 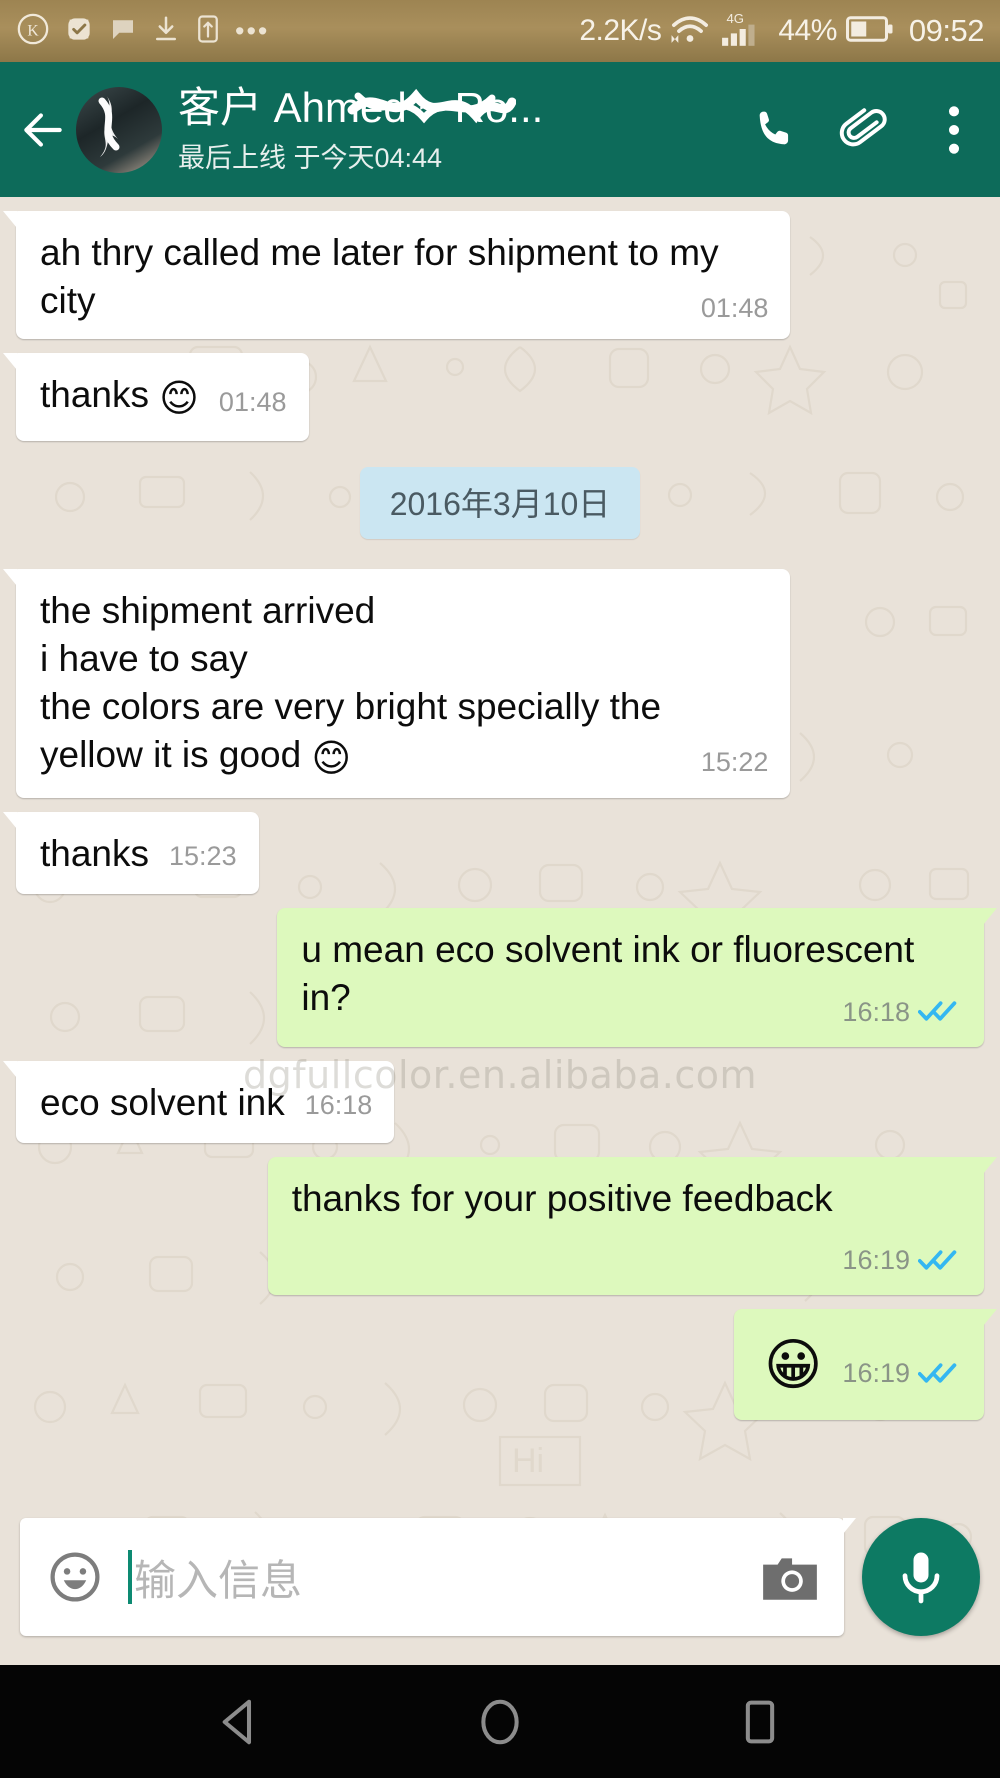 What do you see at coordinates (562, 1198) in the screenshot?
I see `message-text: thanks for your positive feedback` at bounding box center [562, 1198].